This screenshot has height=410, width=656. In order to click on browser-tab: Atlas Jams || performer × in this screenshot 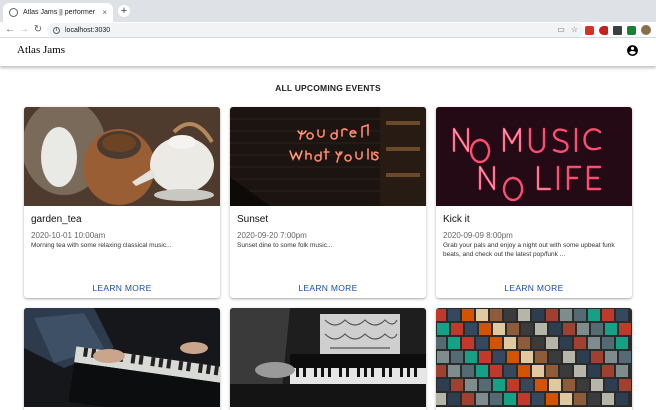, I will do `click(58, 12)`.